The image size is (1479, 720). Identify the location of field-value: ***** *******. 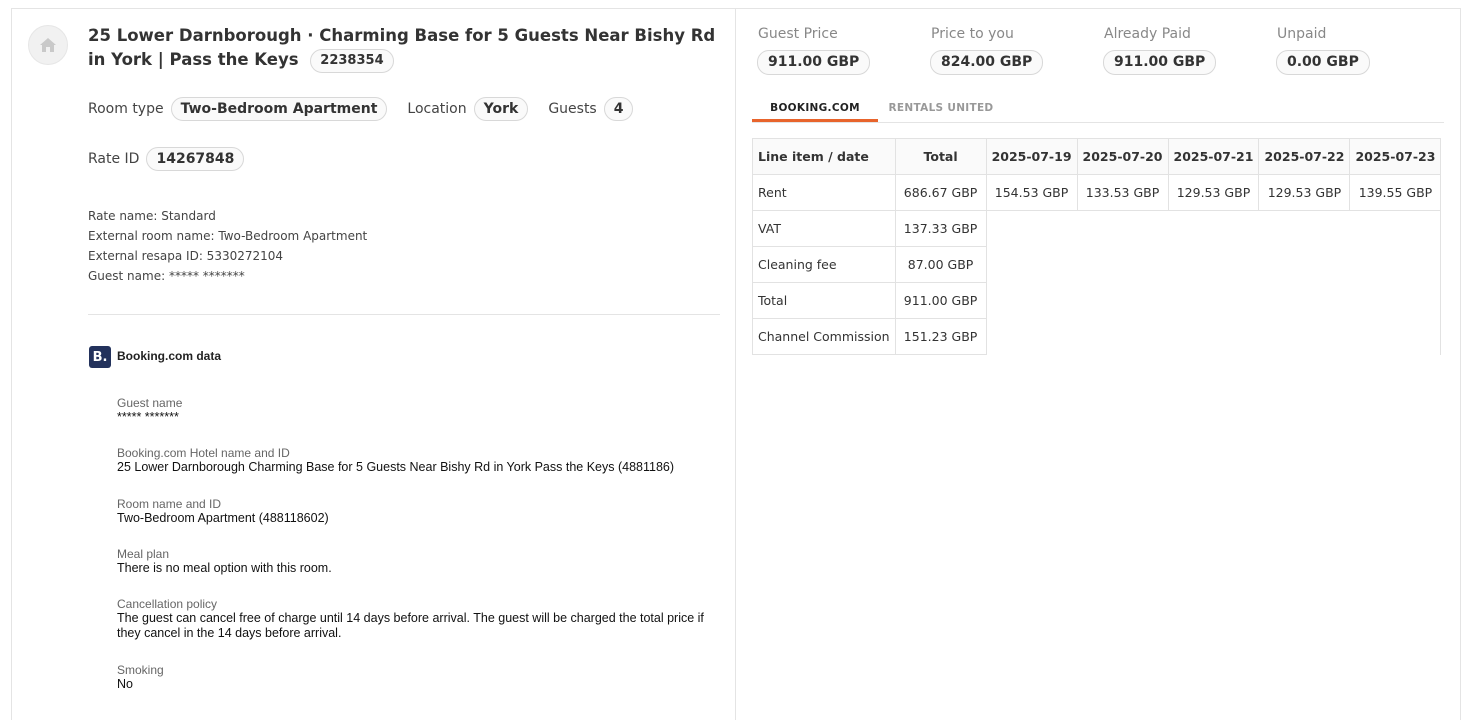
(148, 417).